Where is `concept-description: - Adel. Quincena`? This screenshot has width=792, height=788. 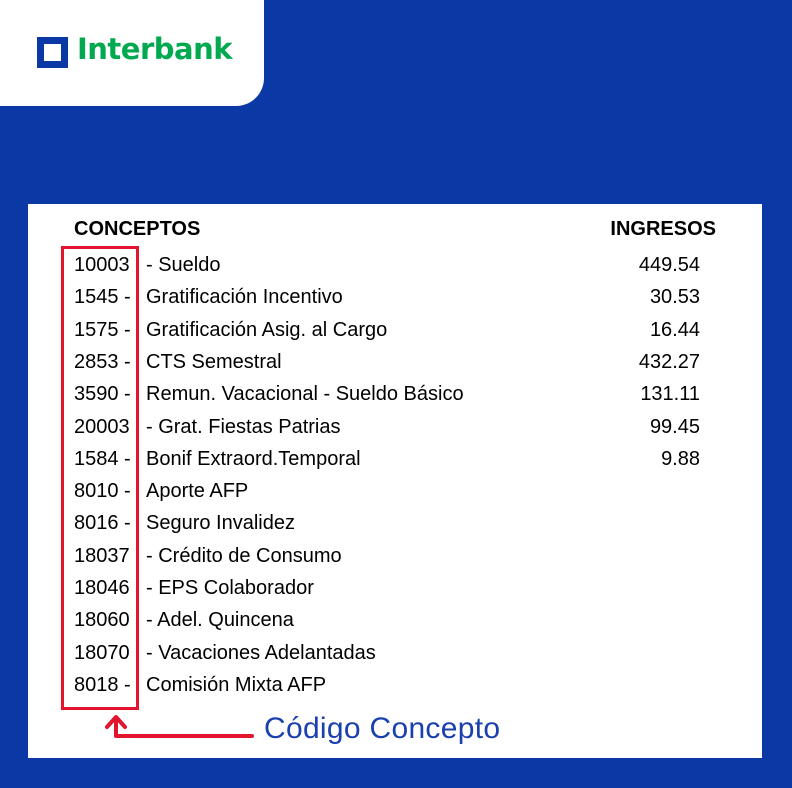 concept-description: - Adel. Quincena is located at coordinates (220, 620).